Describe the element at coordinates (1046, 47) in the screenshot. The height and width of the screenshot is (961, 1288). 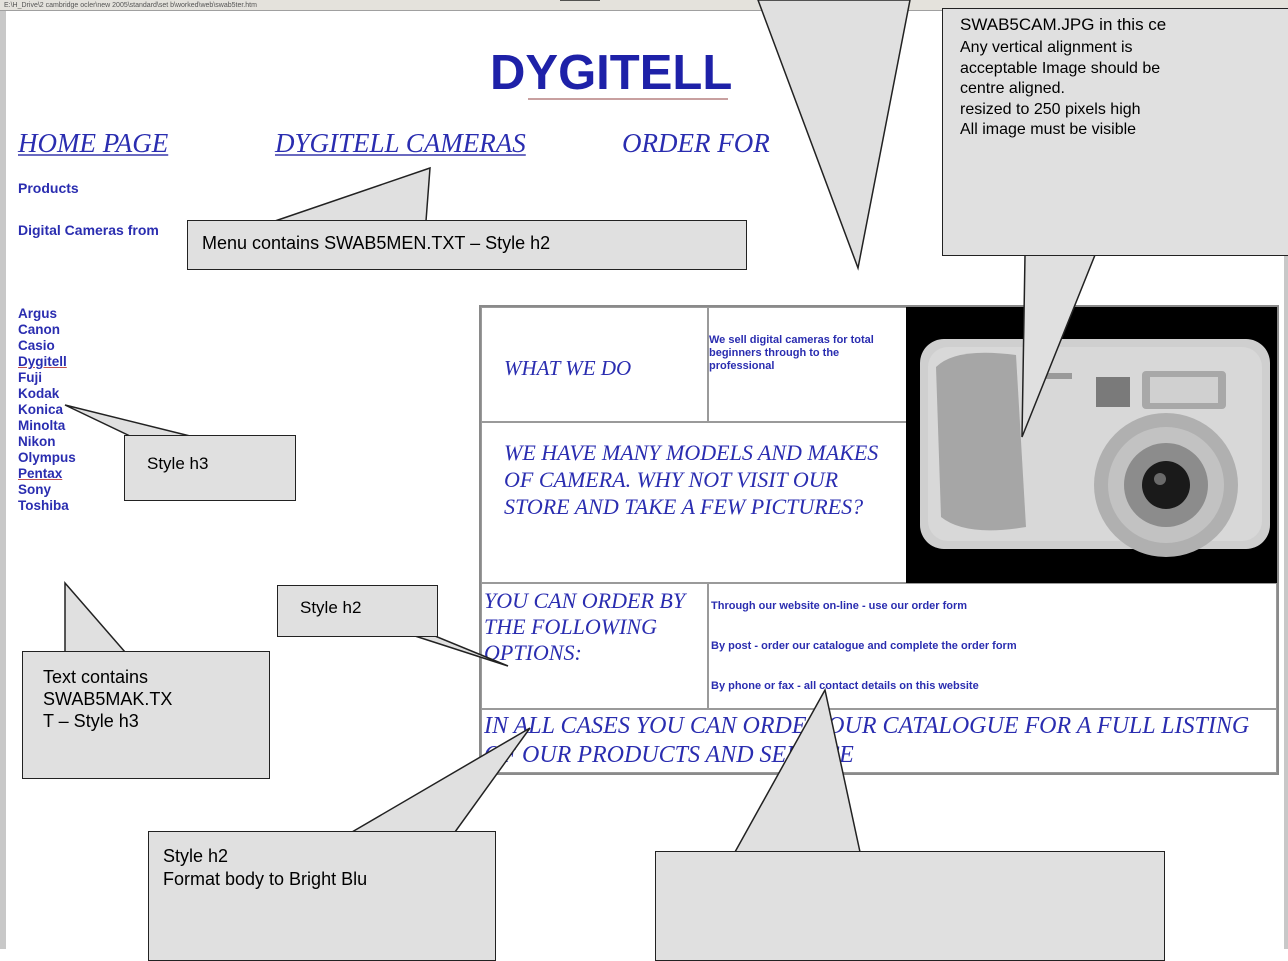
I see `image-callout-line: Any vertical alignment is` at that location.